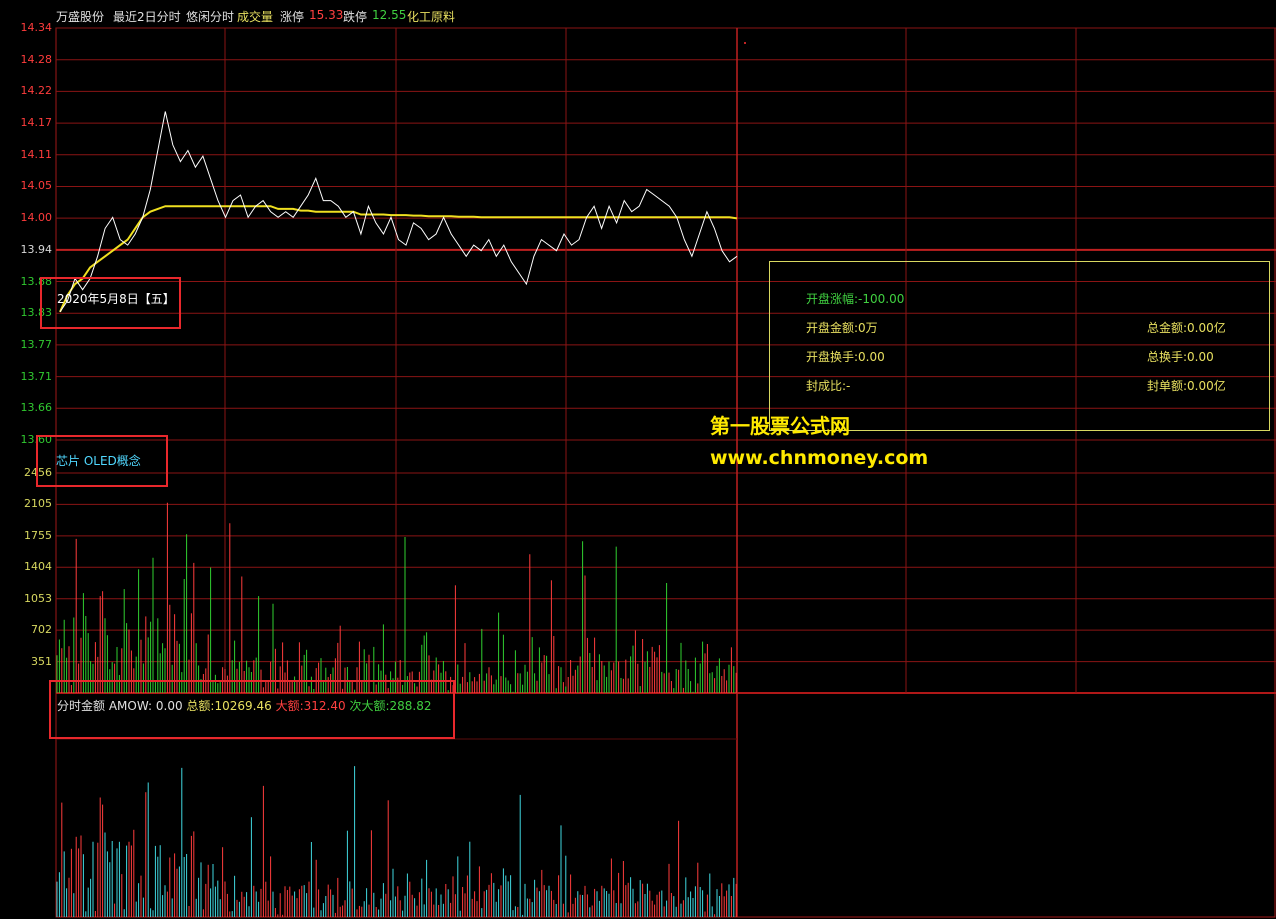 This screenshot has height=919, width=1276. Describe the element at coordinates (36, 123) in the screenshot. I see `price-tick-label: 14.17` at that location.